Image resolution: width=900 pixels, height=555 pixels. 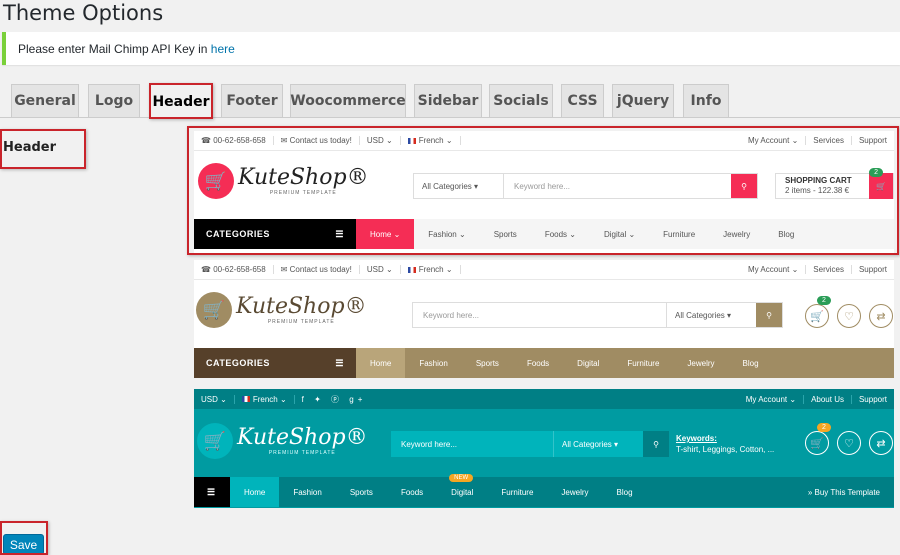 What do you see at coordinates (451, 48) in the screenshot?
I see `mailchimp-notice: Please enter Mail Chimp API Key in here` at bounding box center [451, 48].